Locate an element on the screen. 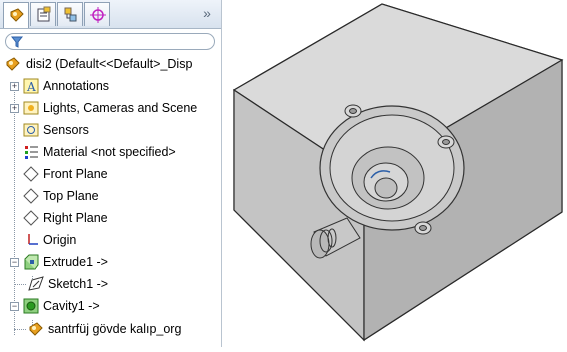 The width and height of the screenshot is (567, 352). material-icon is located at coordinates (31, 152).